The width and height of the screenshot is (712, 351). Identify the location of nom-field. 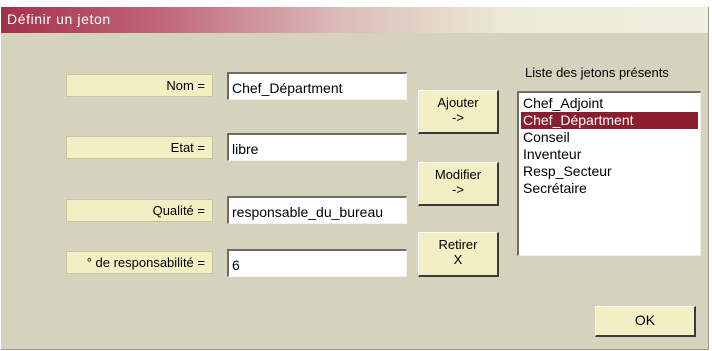
(317, 86).